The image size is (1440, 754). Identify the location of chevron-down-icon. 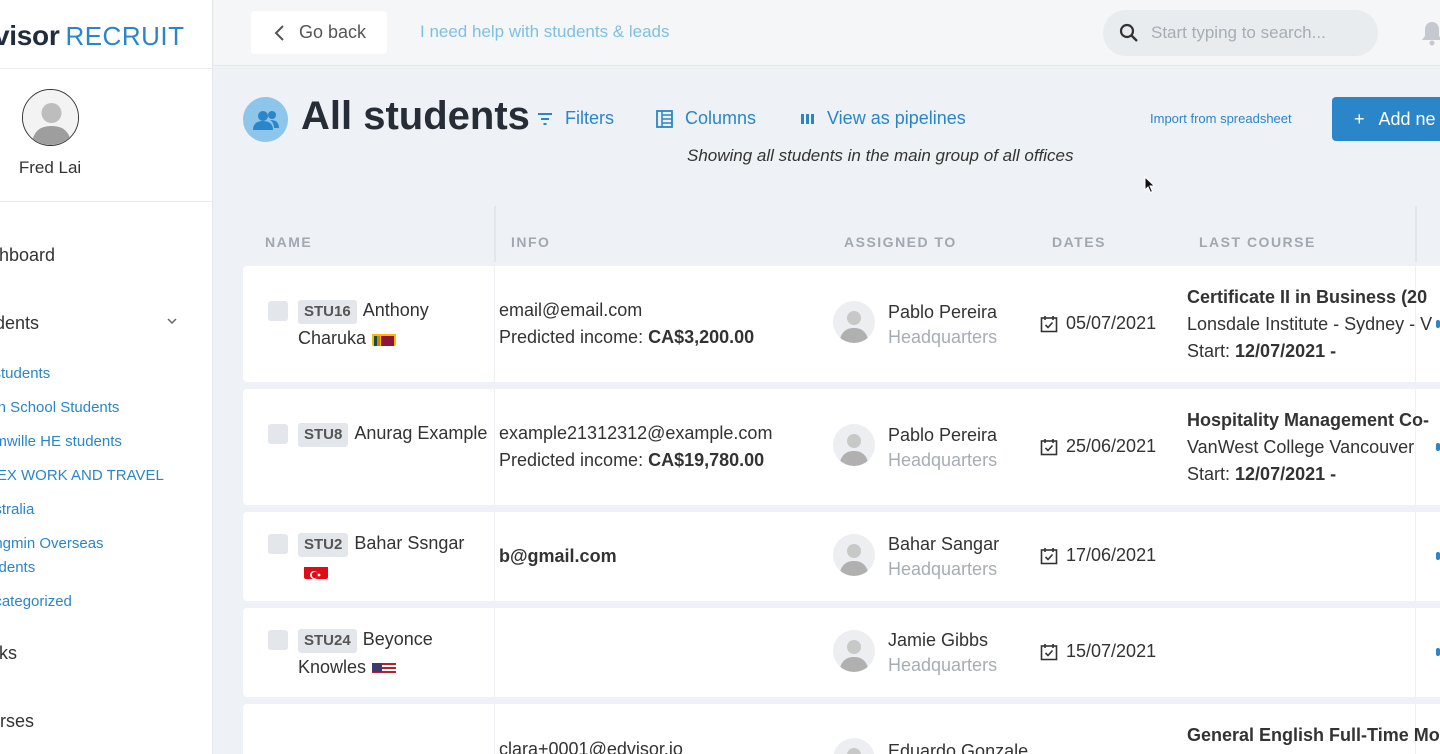
(172, 321).